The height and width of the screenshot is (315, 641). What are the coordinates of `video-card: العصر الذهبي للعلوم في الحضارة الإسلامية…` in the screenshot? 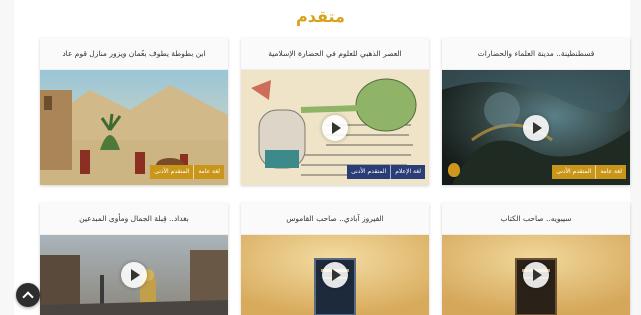 It's located at (335, 111).